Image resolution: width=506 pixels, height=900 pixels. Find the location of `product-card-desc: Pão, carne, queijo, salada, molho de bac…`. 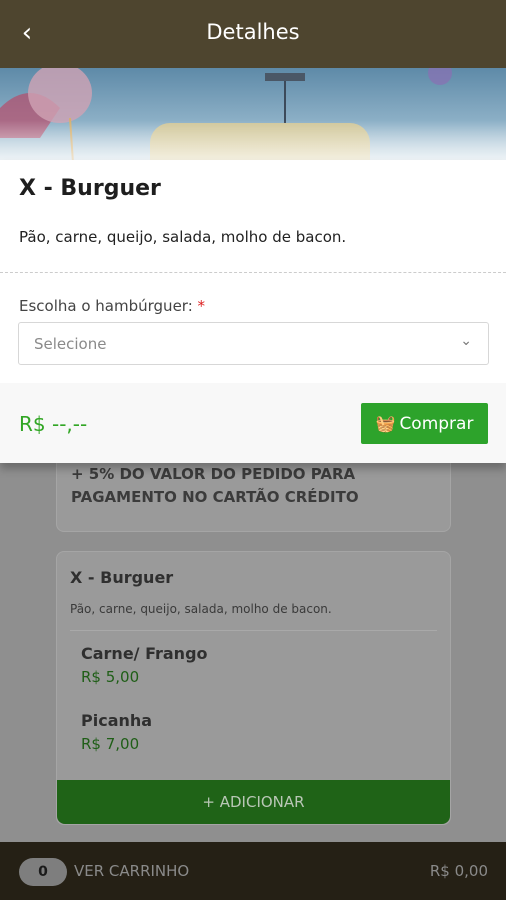

product-card-desc: Pão, carne, queijo, salada, molho de bac… is located at coordinates (201, 609).